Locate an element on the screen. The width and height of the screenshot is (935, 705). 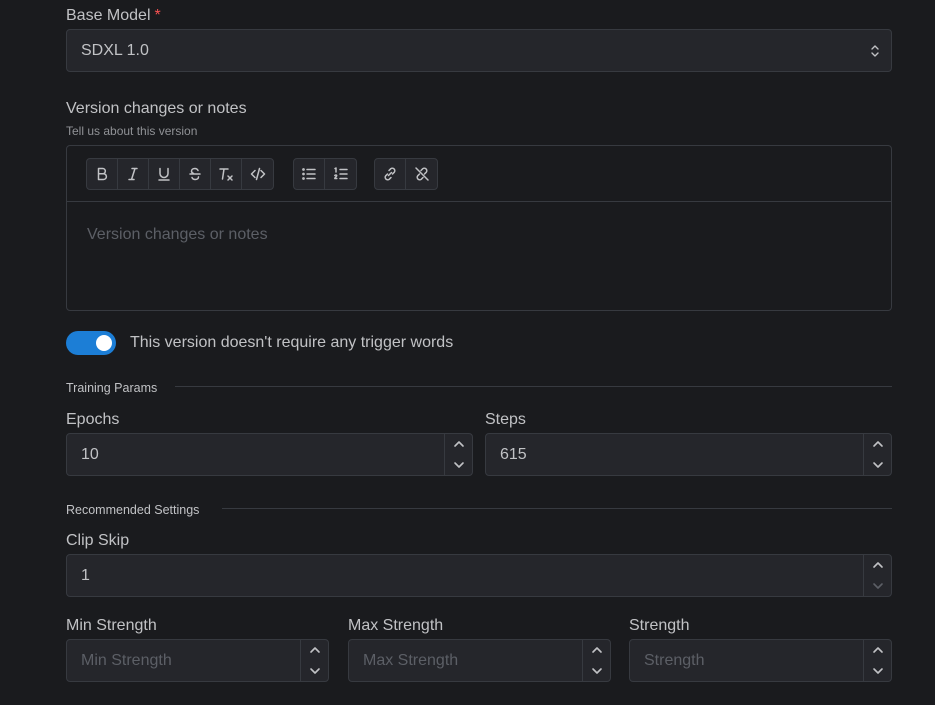
clip-skip-input: 1 is located at coordinates (479, 575).